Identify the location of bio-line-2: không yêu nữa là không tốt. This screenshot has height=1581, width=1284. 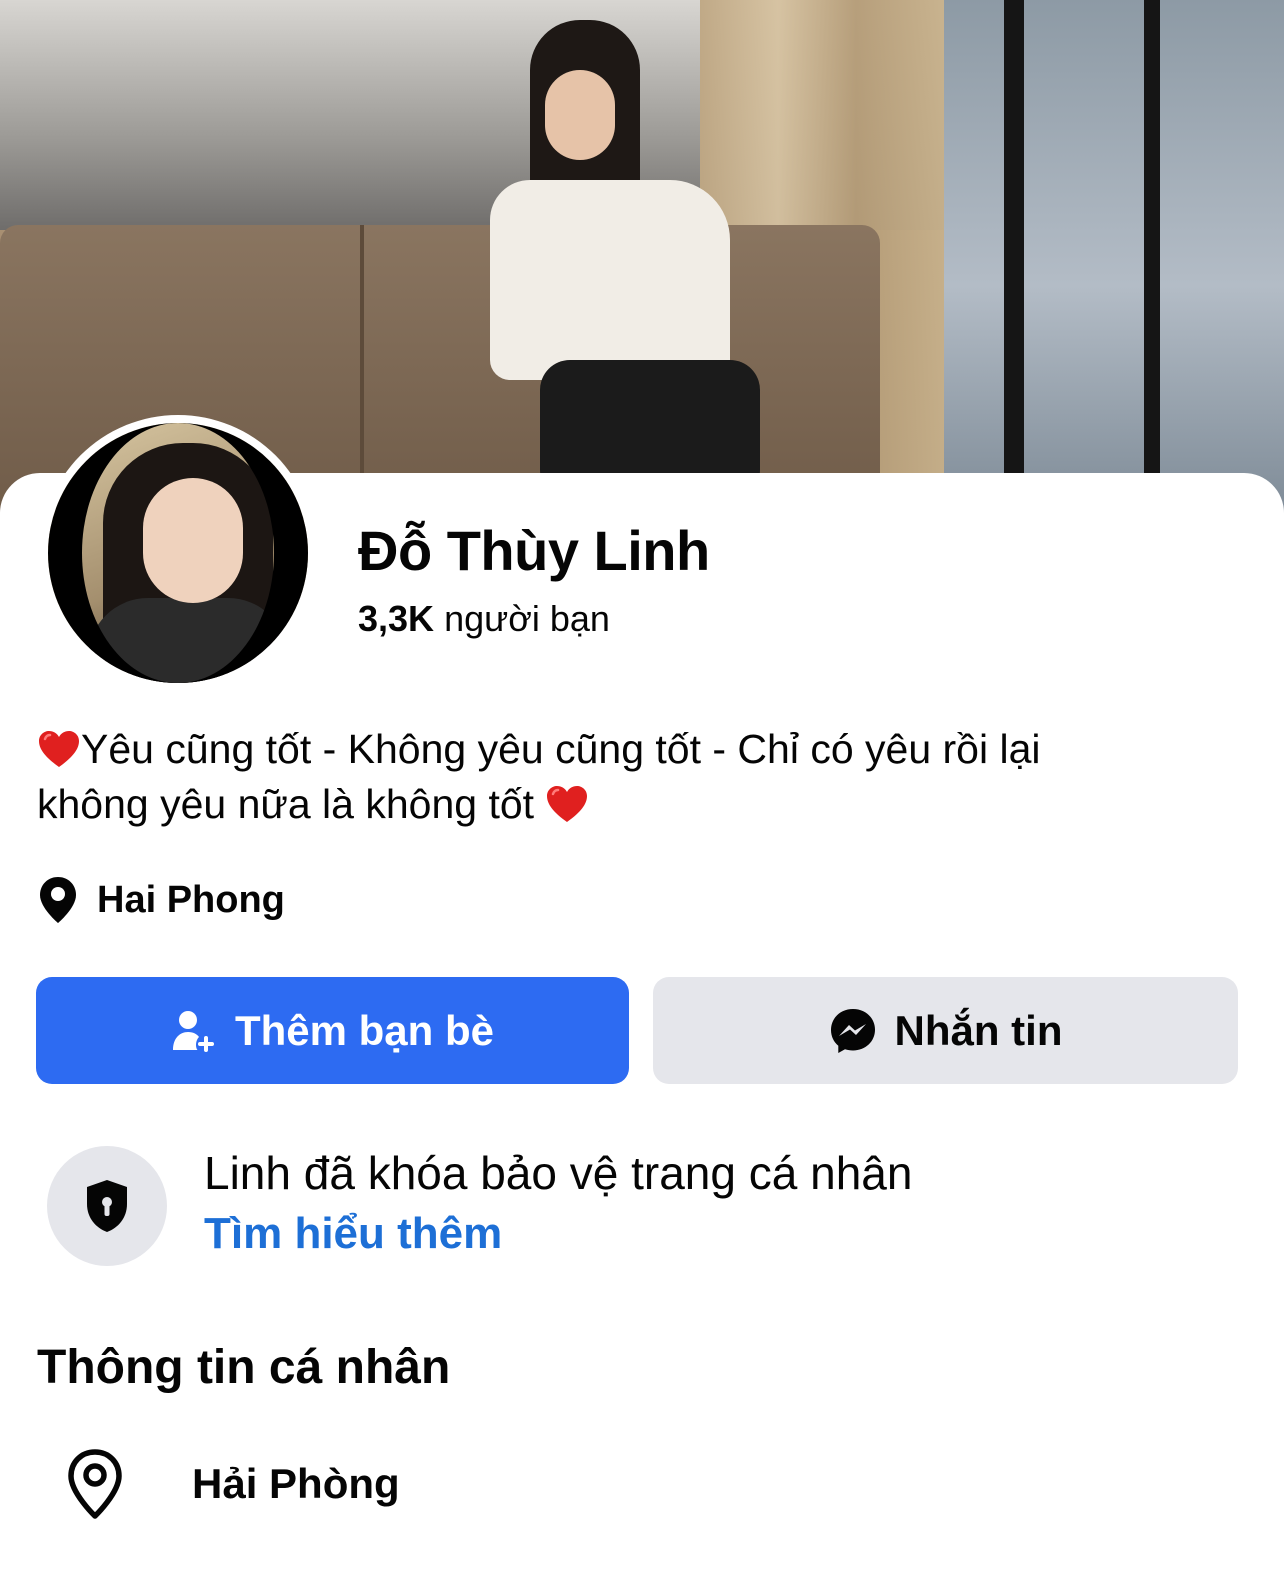
(286, 804).